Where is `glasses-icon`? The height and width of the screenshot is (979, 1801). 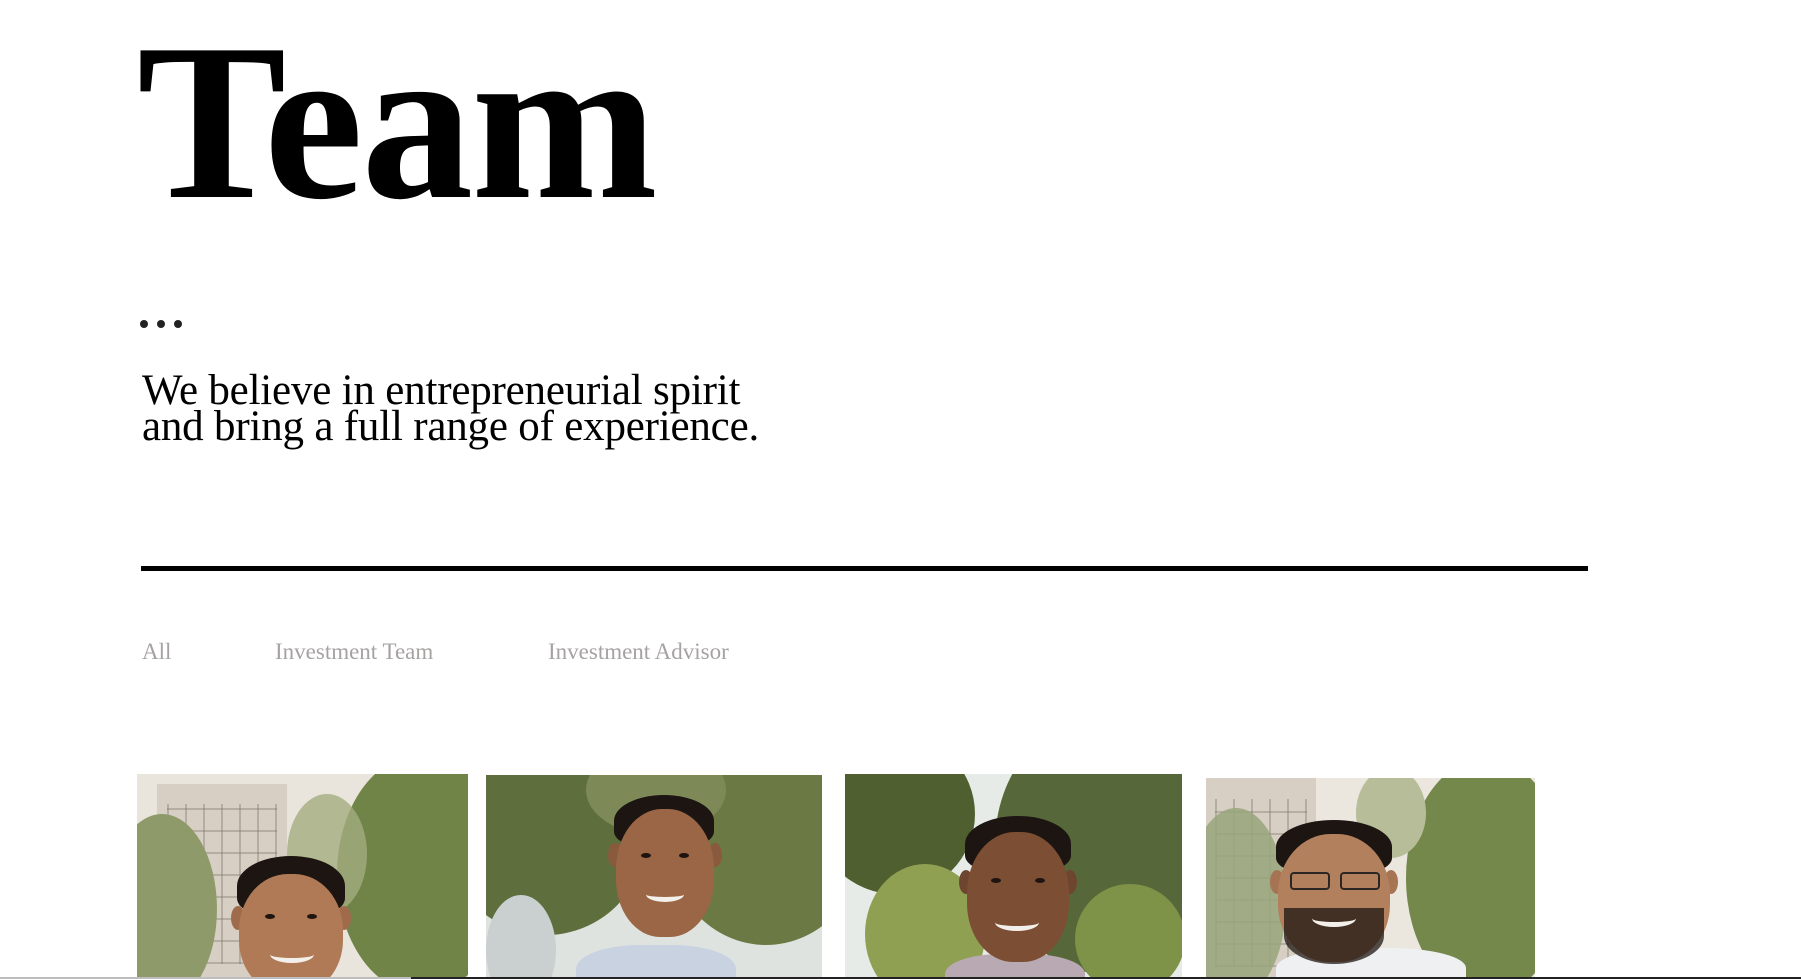 glasses-icon is located at coordinates (1310, 881).